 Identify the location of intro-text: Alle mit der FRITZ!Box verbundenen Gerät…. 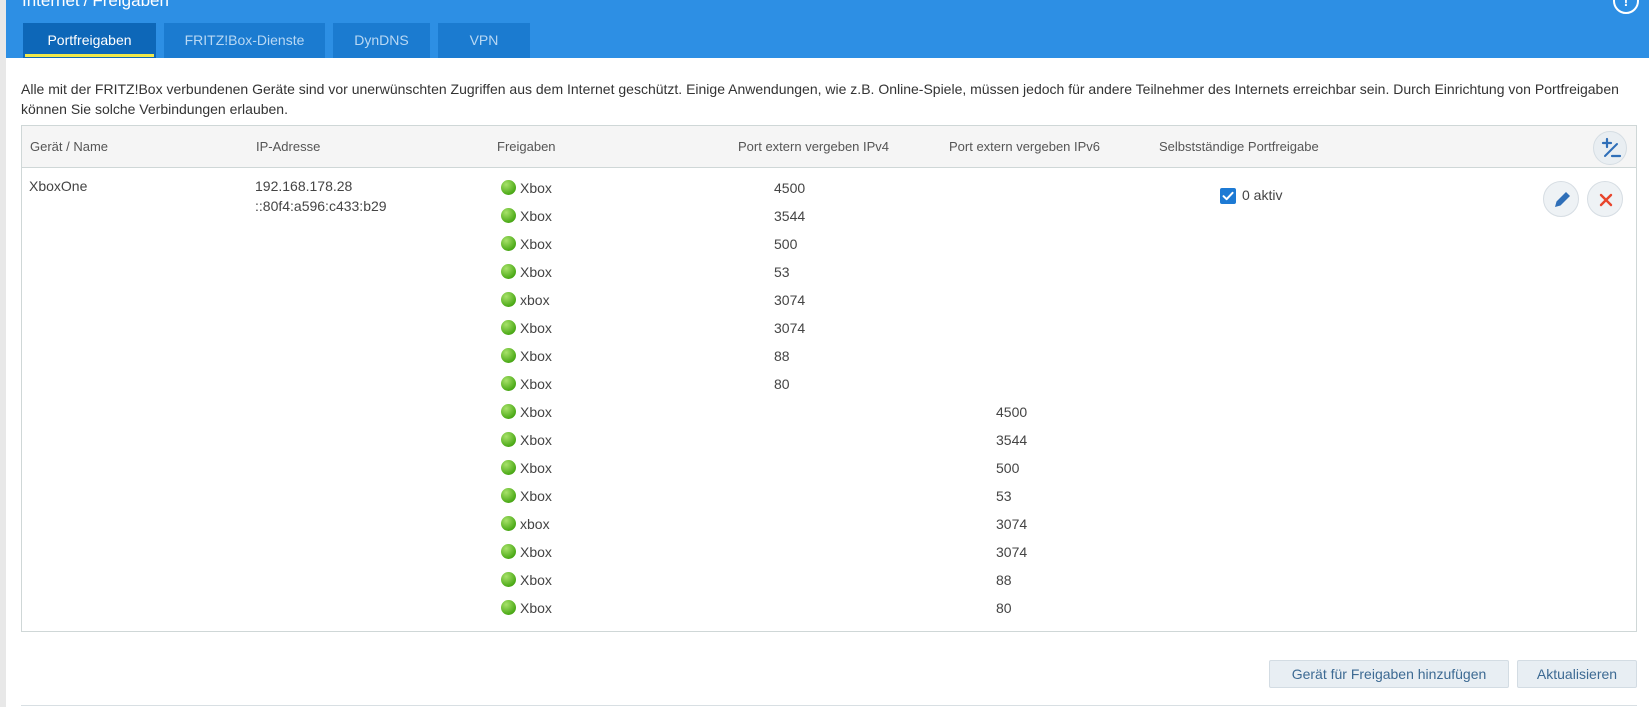
(820, 99).